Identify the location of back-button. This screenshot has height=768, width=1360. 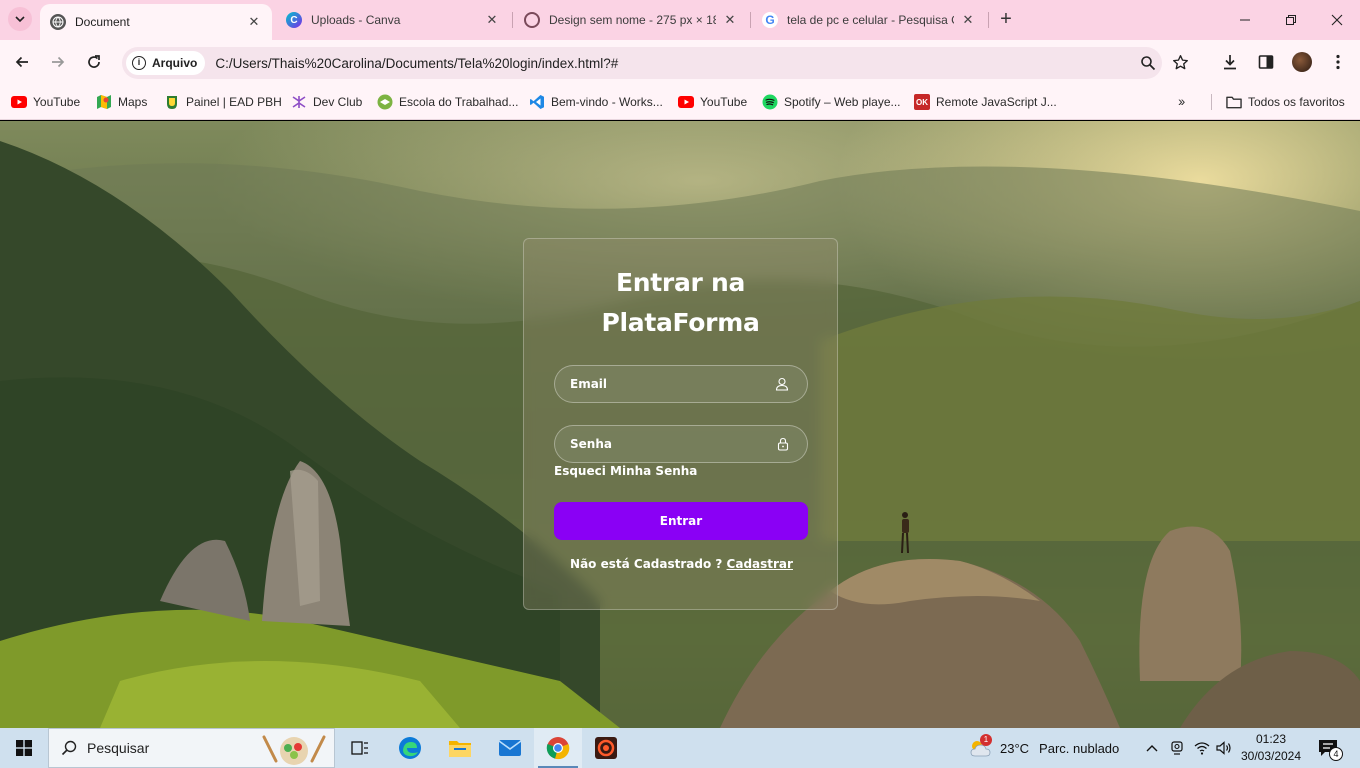
(22, 62).